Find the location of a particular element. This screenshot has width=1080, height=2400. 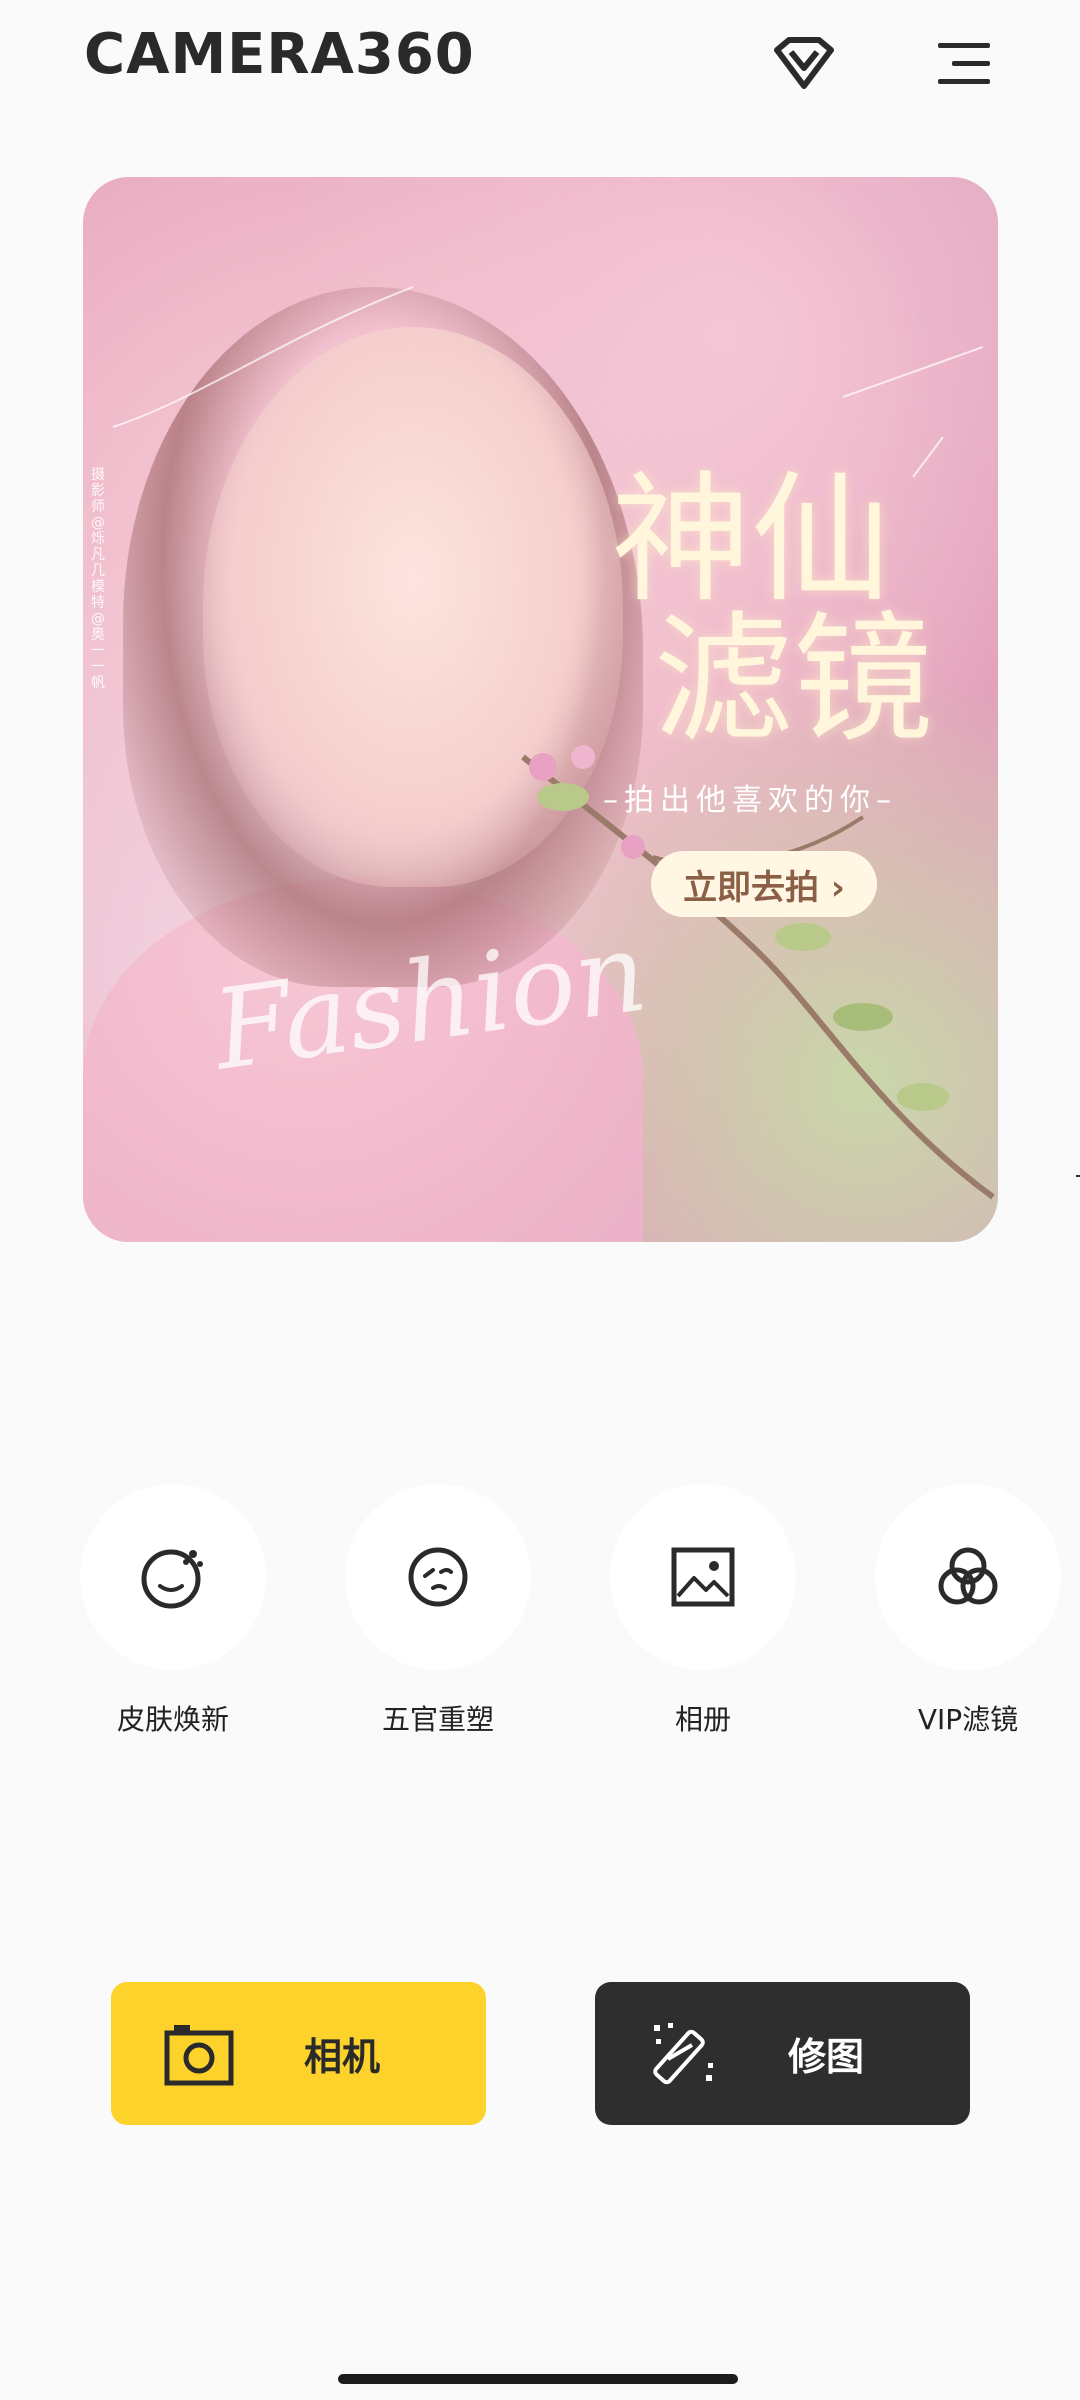

shortcut-album: 相册 is located at coordinates (703, 1614).